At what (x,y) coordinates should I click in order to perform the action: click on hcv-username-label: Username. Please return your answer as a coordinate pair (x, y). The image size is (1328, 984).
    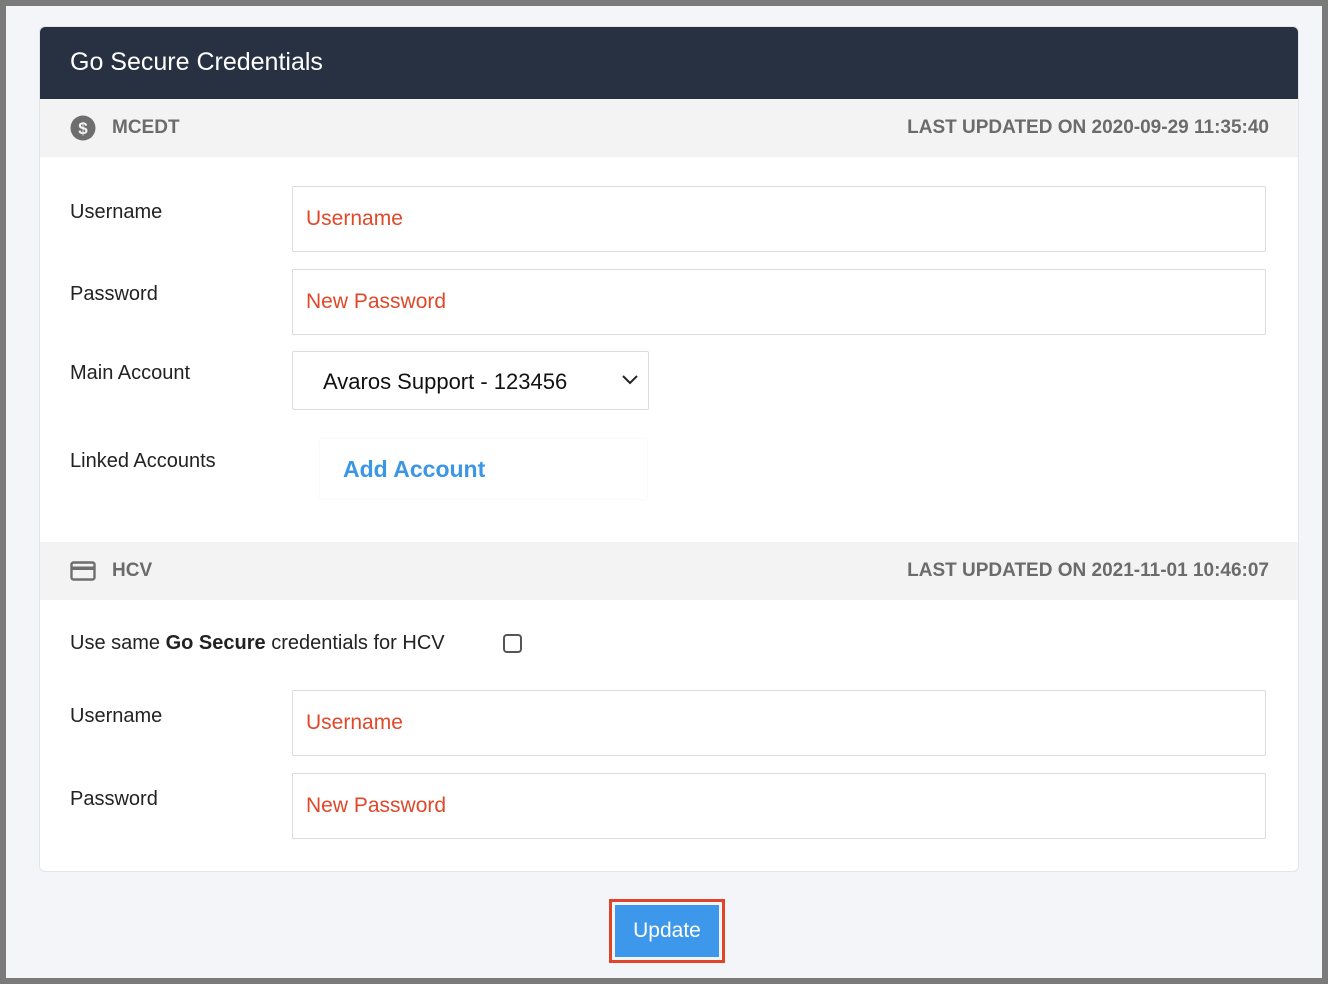
    Looking at the image, I should click on (116, 716).